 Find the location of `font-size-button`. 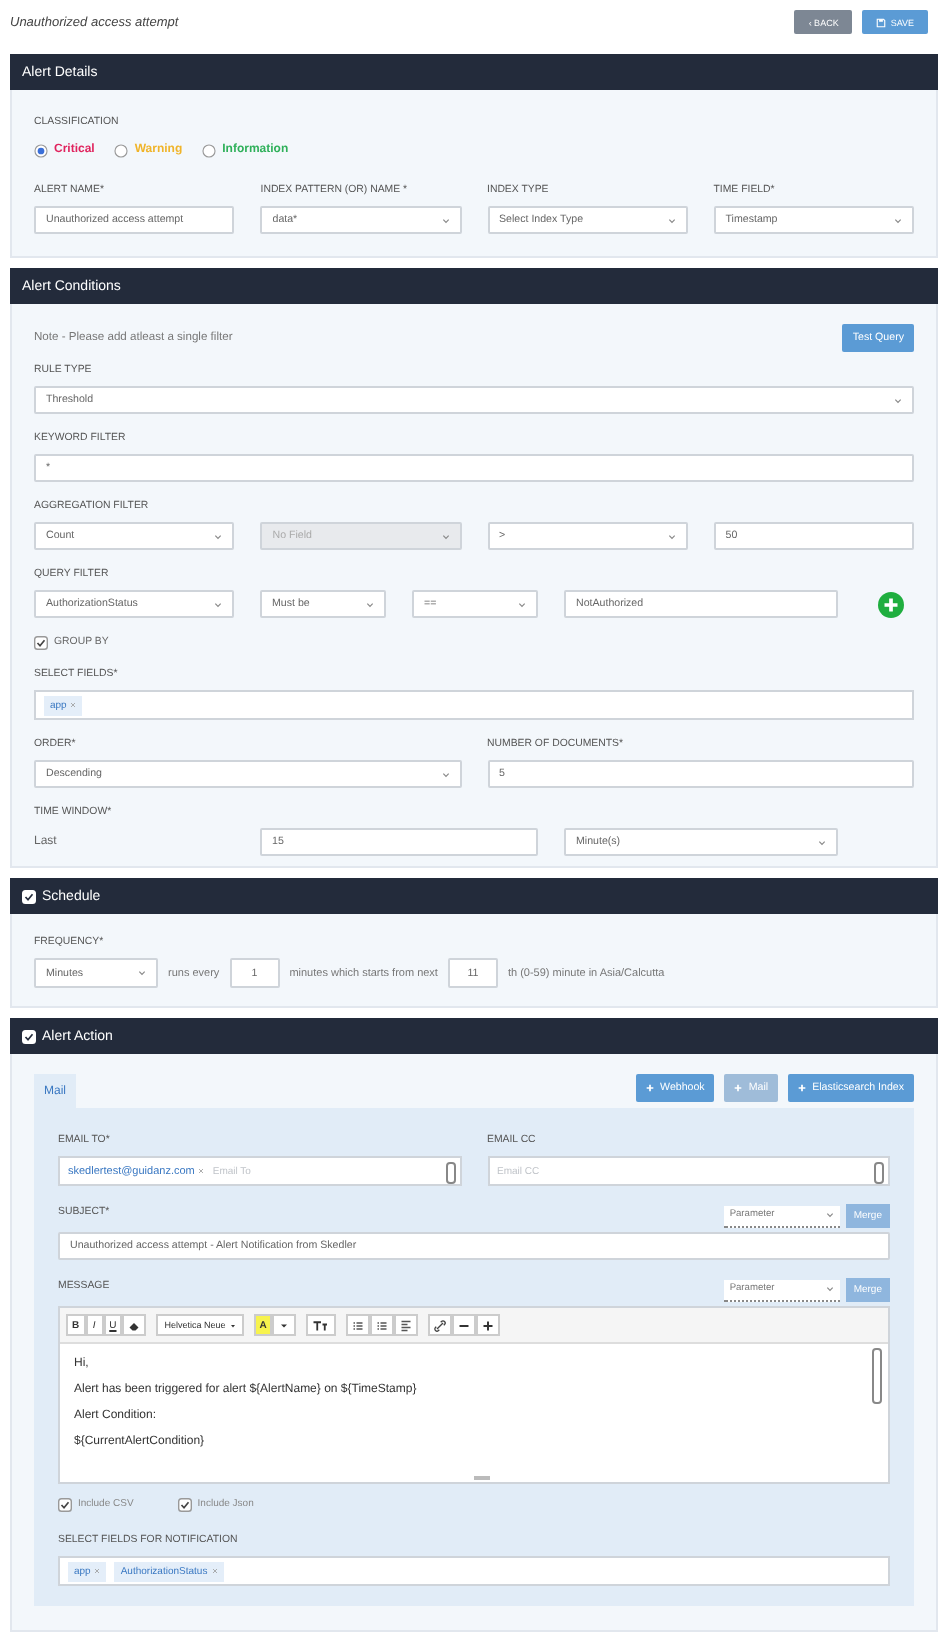

font-size-button is located at coordinates (321, 1325).